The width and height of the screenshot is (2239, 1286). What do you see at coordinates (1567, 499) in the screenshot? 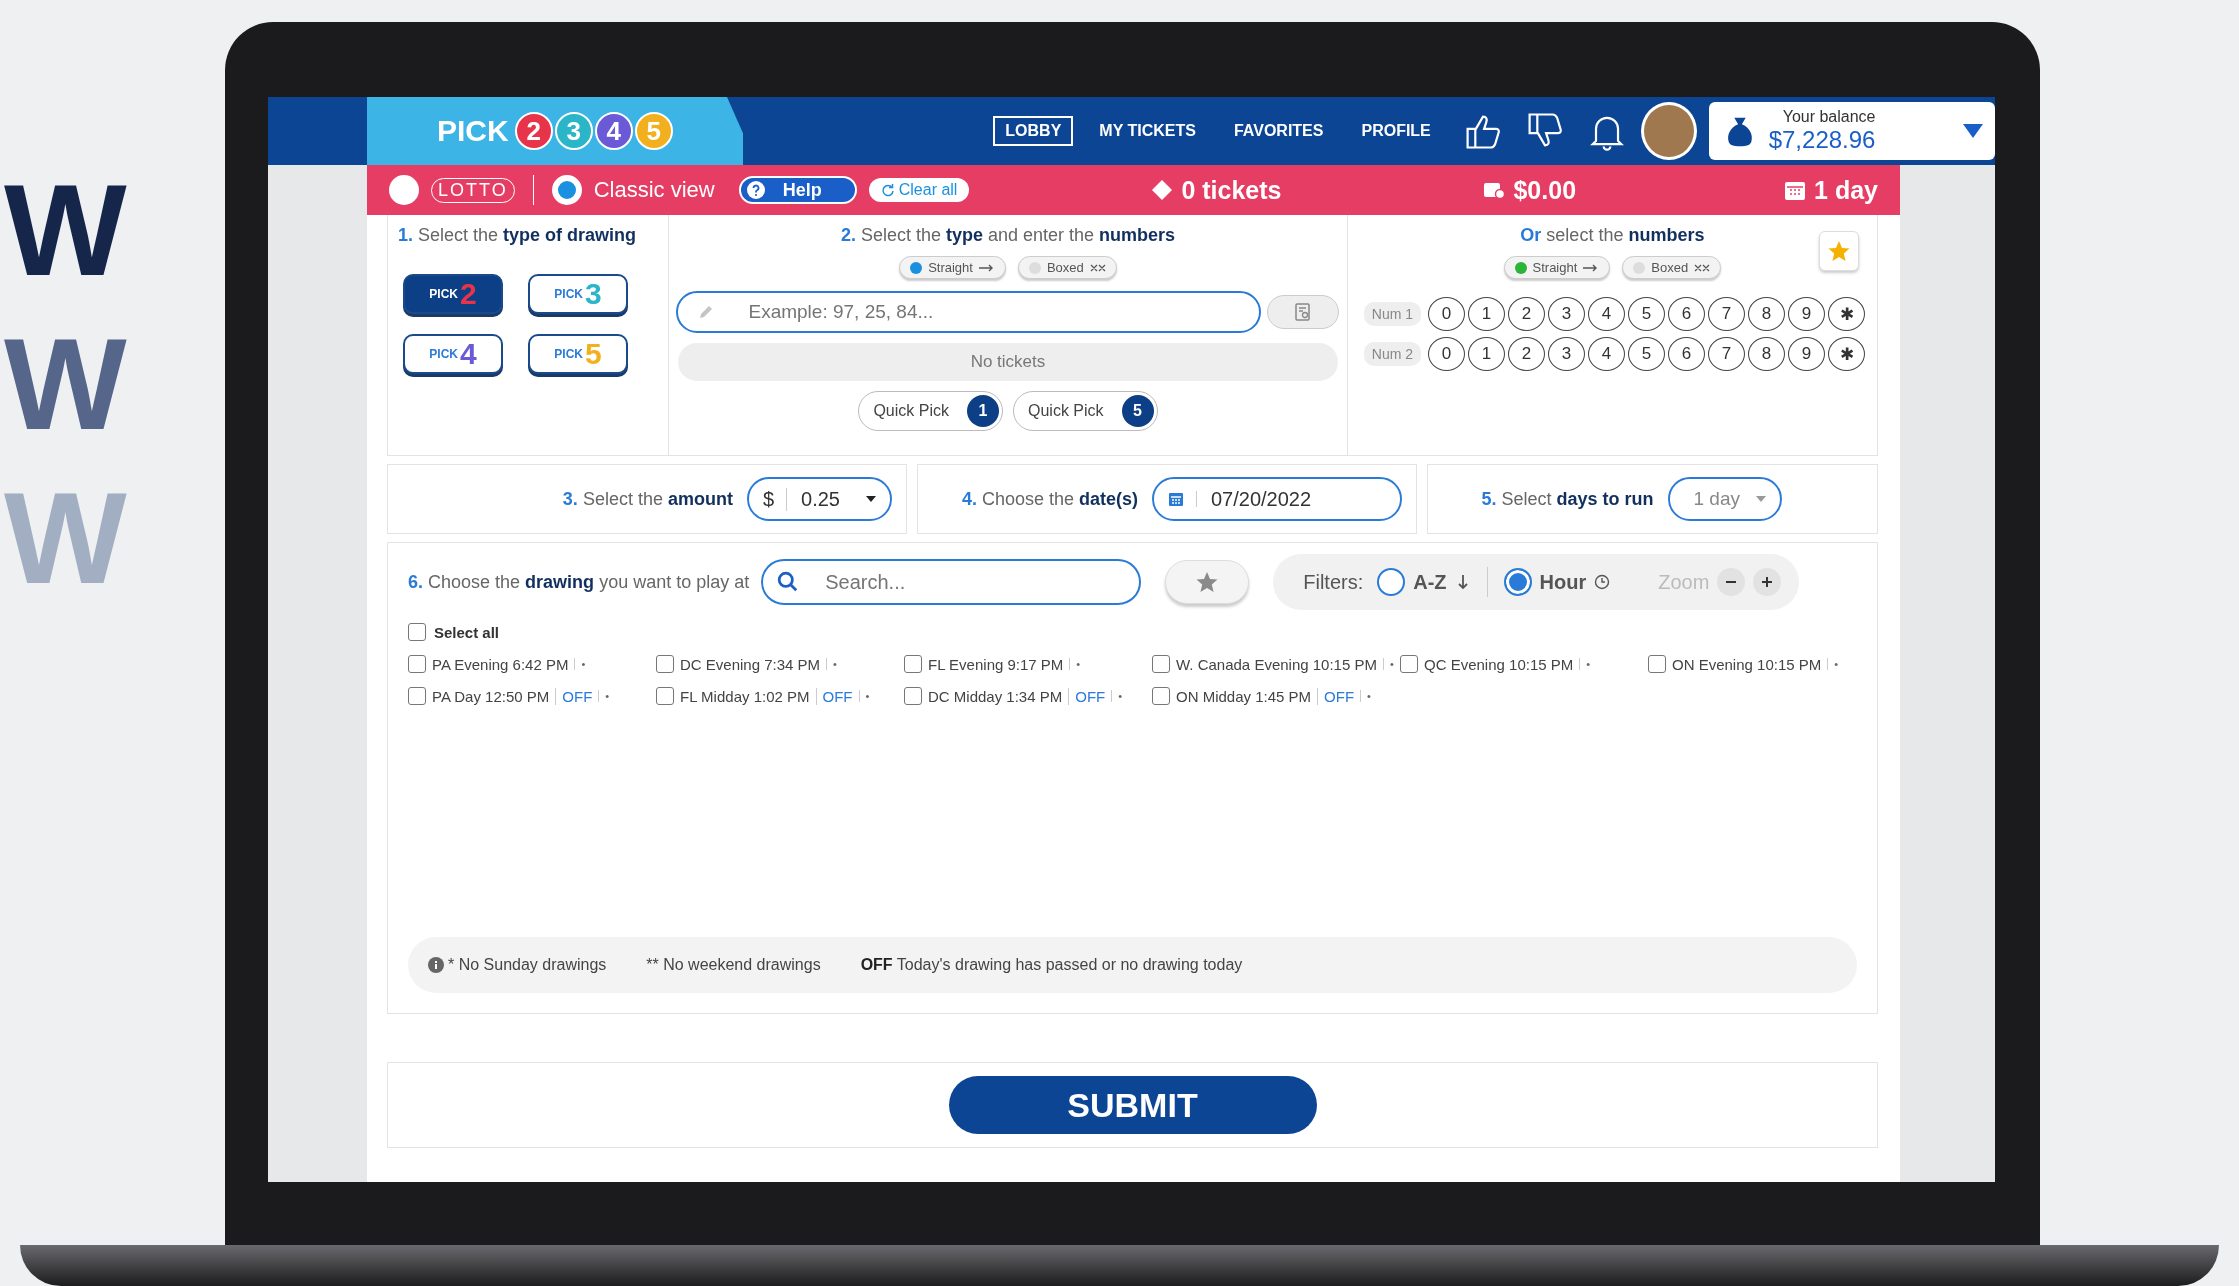
I see `step-title: 5. Select days to run` at bounding box center [1567, 499].